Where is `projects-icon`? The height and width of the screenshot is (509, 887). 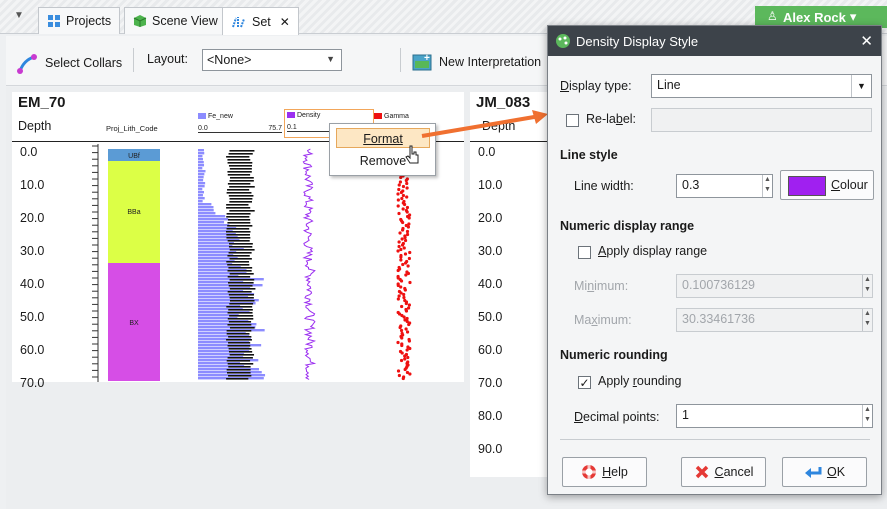
projects-icon is located at coordinates (54, 21).